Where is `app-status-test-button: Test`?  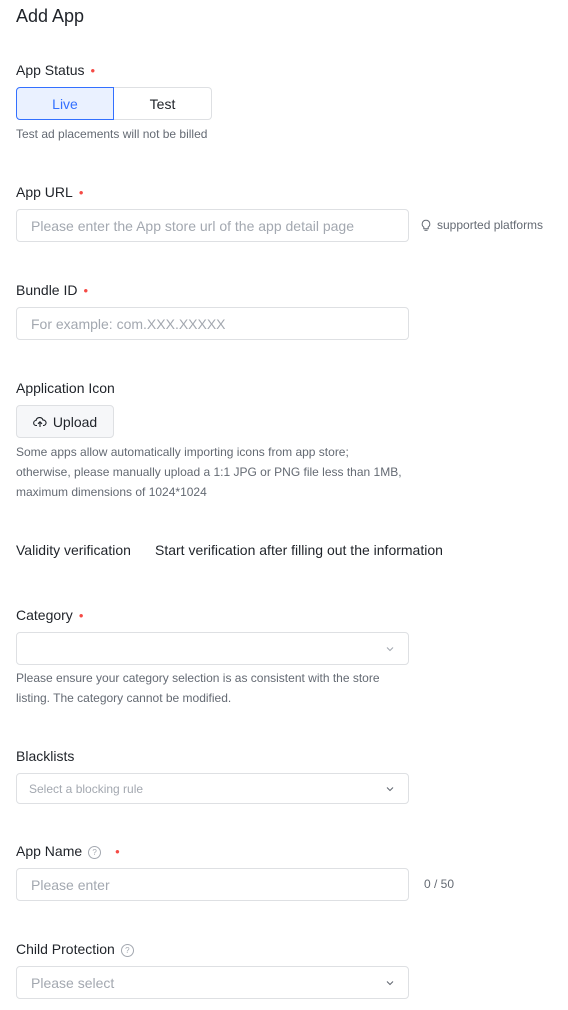
app-status-test-button: Test is located at coordinates (163, 103).